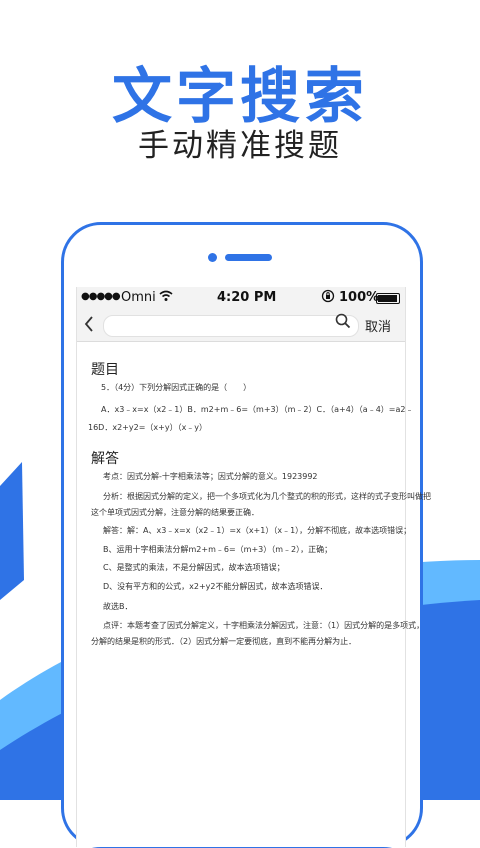 The image size is (480, 848). What do you see at coordinates (175, 512) in the screenshot?
I see `answer-line: 这个单项式因式分解，注意分解的结果要正确．` at bounding box center [175, 512].